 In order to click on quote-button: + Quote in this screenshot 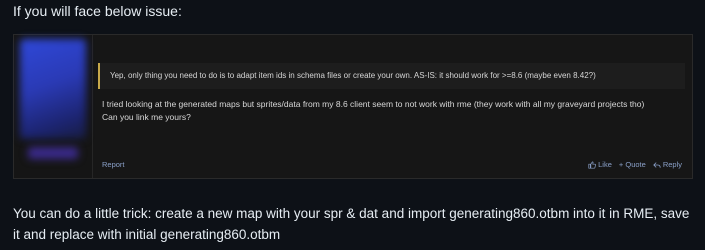, I will do `click(632, 164)`.